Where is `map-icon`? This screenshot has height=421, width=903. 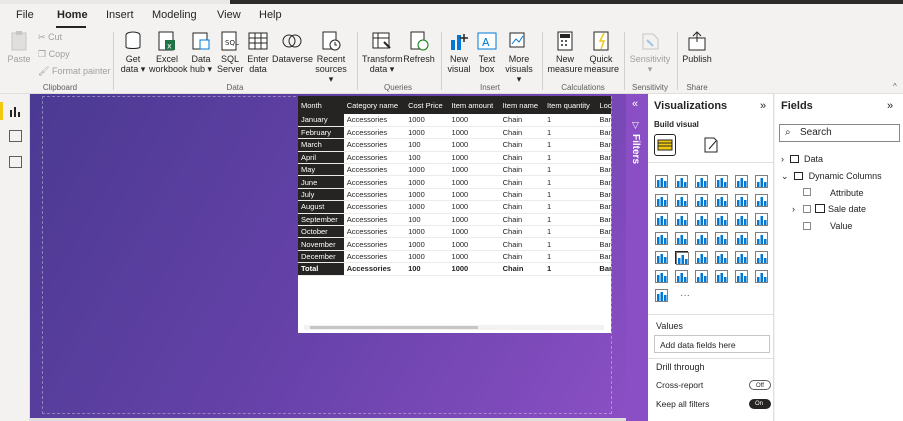
map-icon is located at coordinates (661, 238).